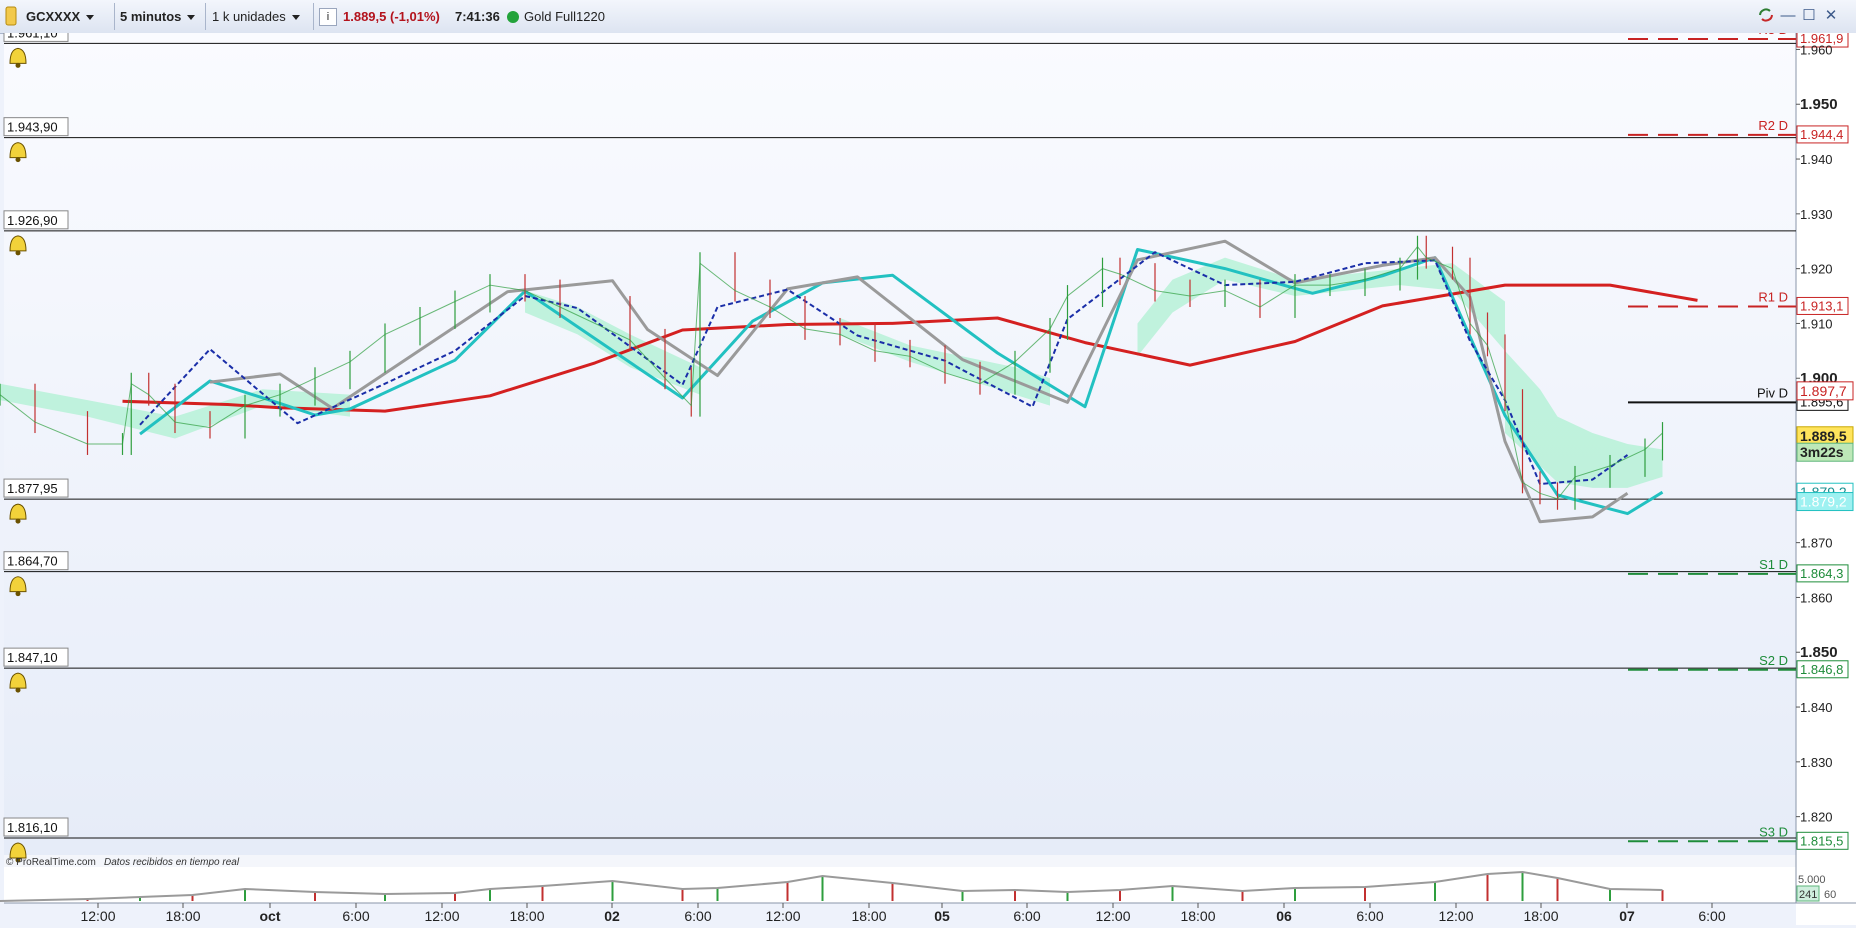  Describe the element at coordinates (32, 488) in the screenshot. I see `alert-label: 1.877,95` at that location.